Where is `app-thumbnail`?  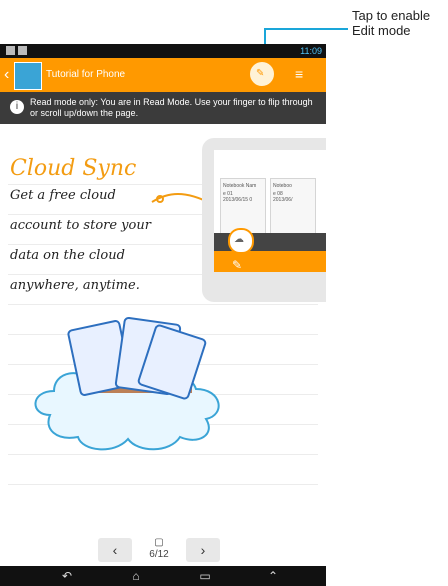 app-thumbnail is located at coordinates (28, 76).